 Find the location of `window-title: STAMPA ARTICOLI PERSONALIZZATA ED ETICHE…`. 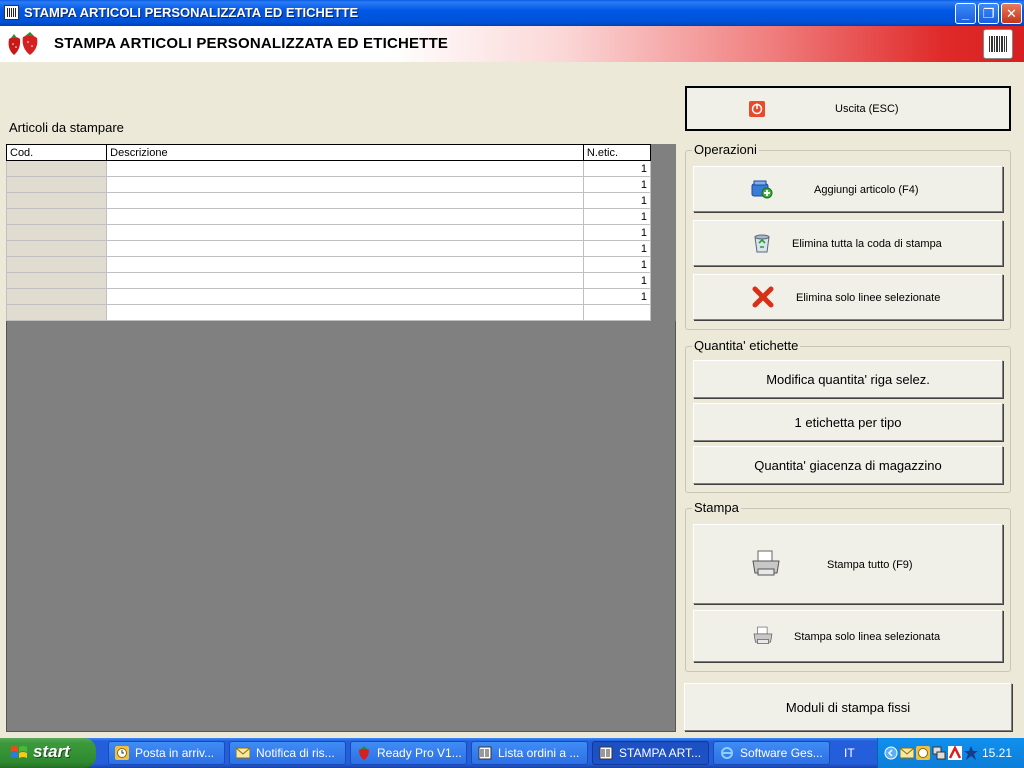

window-title: STAMPA ARTICOLI PERSONALIZZATA ED ETICHE… is located at coordinates (191, 12).